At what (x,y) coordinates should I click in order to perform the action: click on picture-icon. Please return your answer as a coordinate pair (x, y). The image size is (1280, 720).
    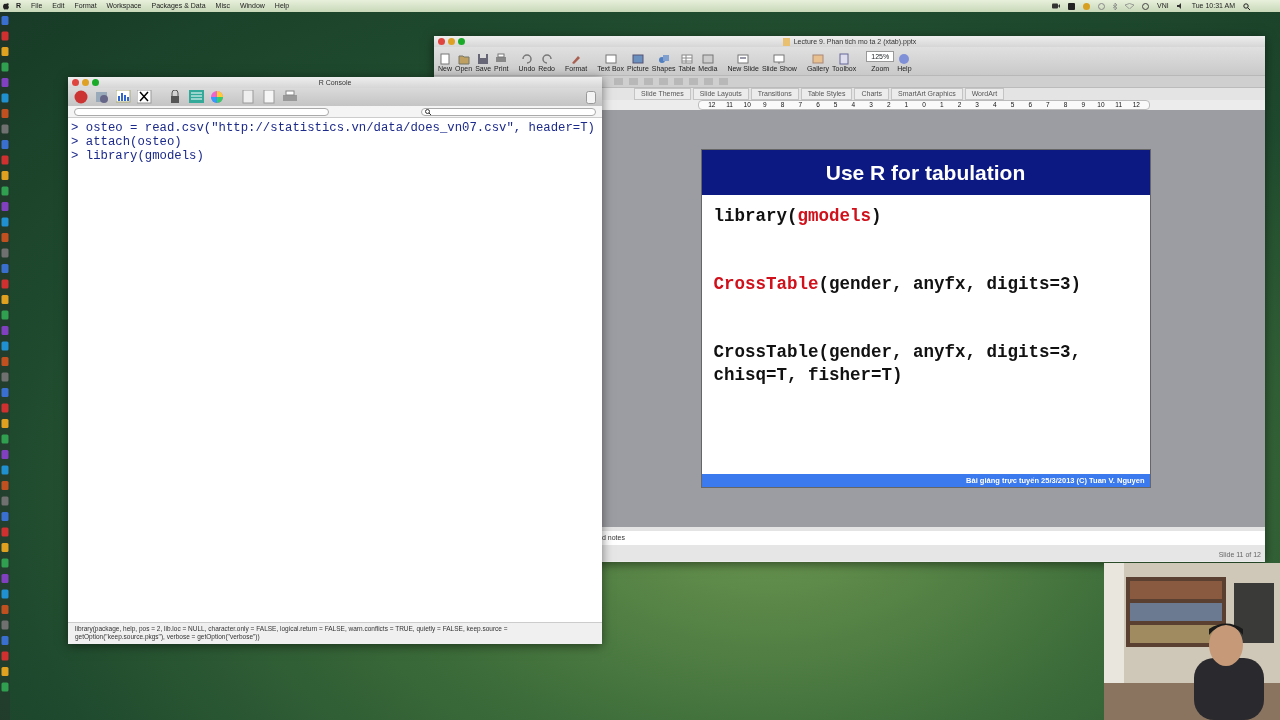
    Looking at the image, I should click on (637, 59).